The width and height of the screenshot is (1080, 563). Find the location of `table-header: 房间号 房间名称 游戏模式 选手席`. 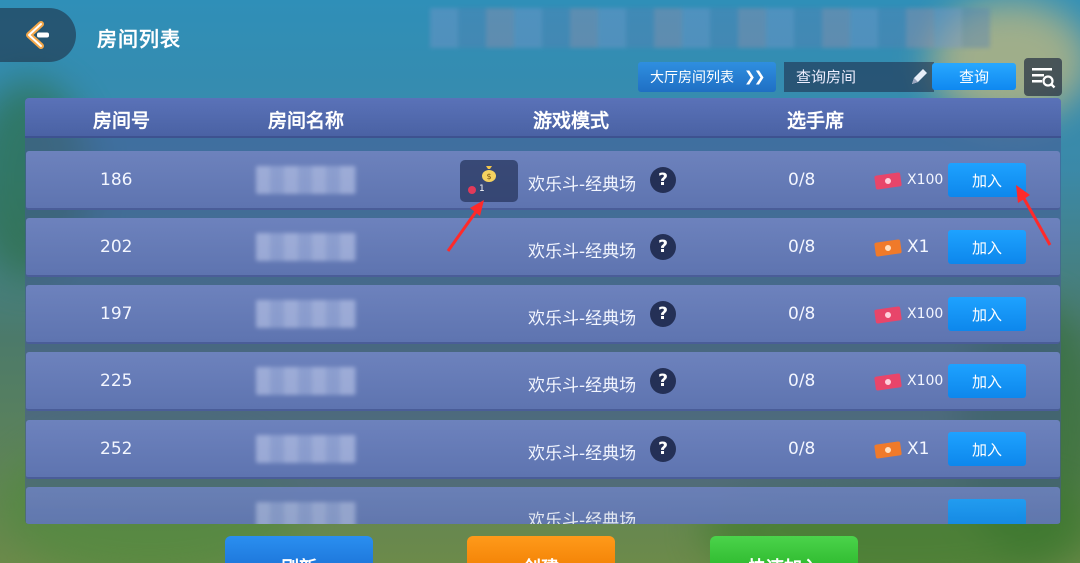

table-header: 房间号 房间名称 游戏模式 选手席 is located at coordinates (543, 118).